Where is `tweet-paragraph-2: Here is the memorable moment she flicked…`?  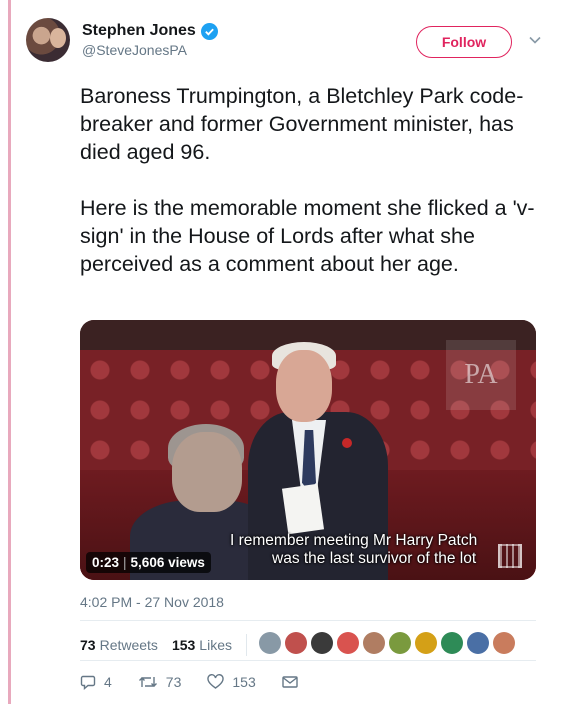
tweet-paragraph-2: Here is the memorable moment she flicked… is located at coordinates (307, 236).